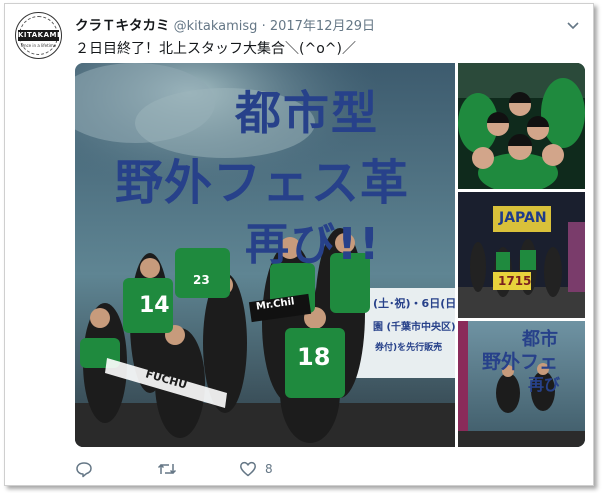 This screenshot has height=493, width=602. Describe the element at coordinates (521, 255) in the screenshot. I see `photo-side-2: JAPAN 1715` at that location.